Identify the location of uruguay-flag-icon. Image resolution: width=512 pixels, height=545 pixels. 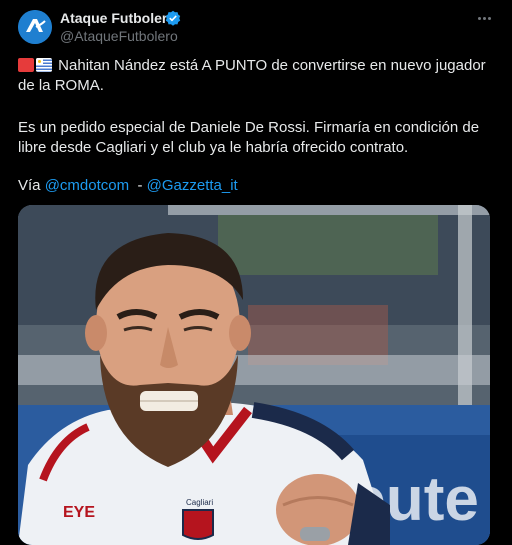
(44, 65).